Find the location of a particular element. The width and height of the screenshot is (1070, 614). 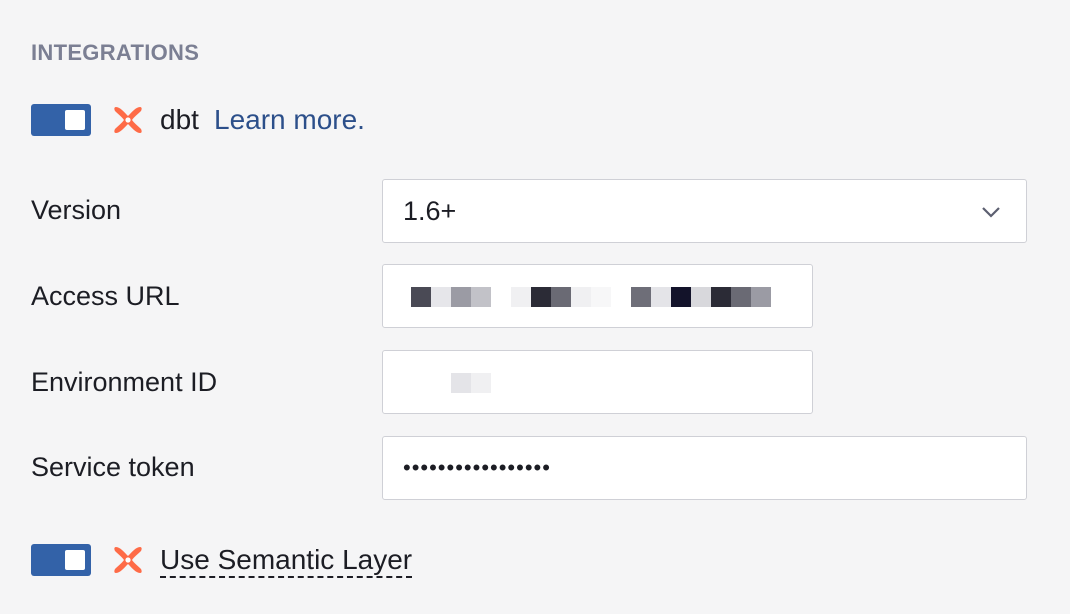

service-token-label: Service token is located at coordinates (113, 467).